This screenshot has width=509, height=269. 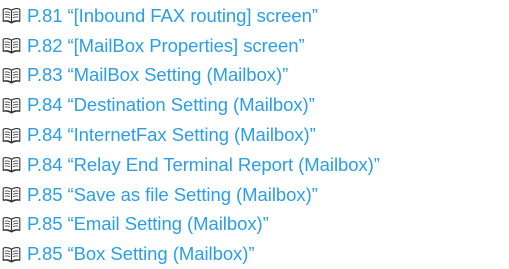 What do you see at coordinates (45, 15) in the screenshot?
I see `reference-page-number: P.81` at bounding box center [45, 15].